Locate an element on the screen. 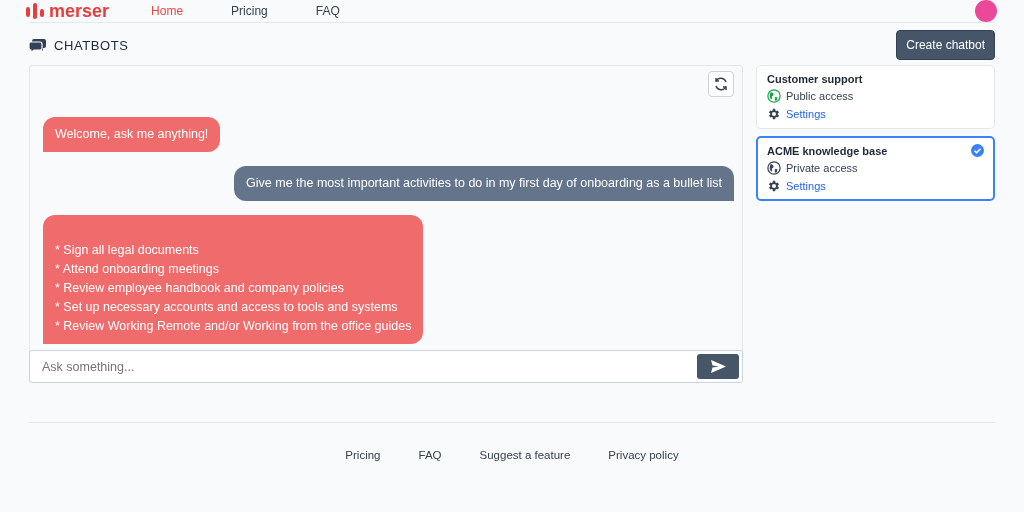  chatbot-name: ACME knowledge base is located at coordinates (827, 150).